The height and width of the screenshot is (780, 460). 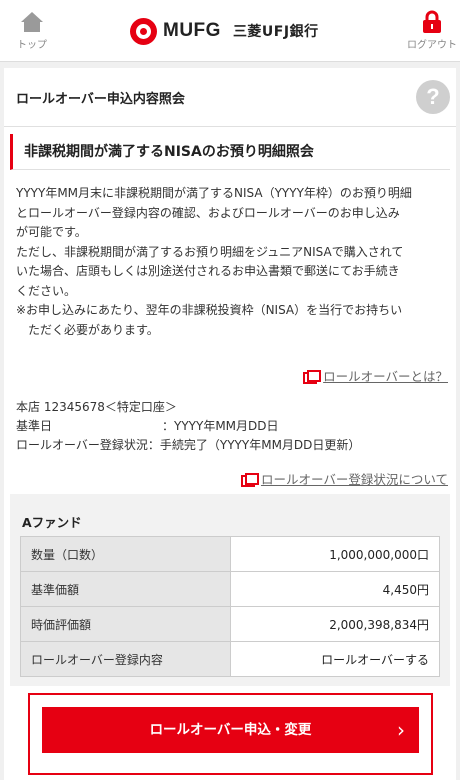 I want to click on row-label: 数量（口数）, so click(x=125, y=554).